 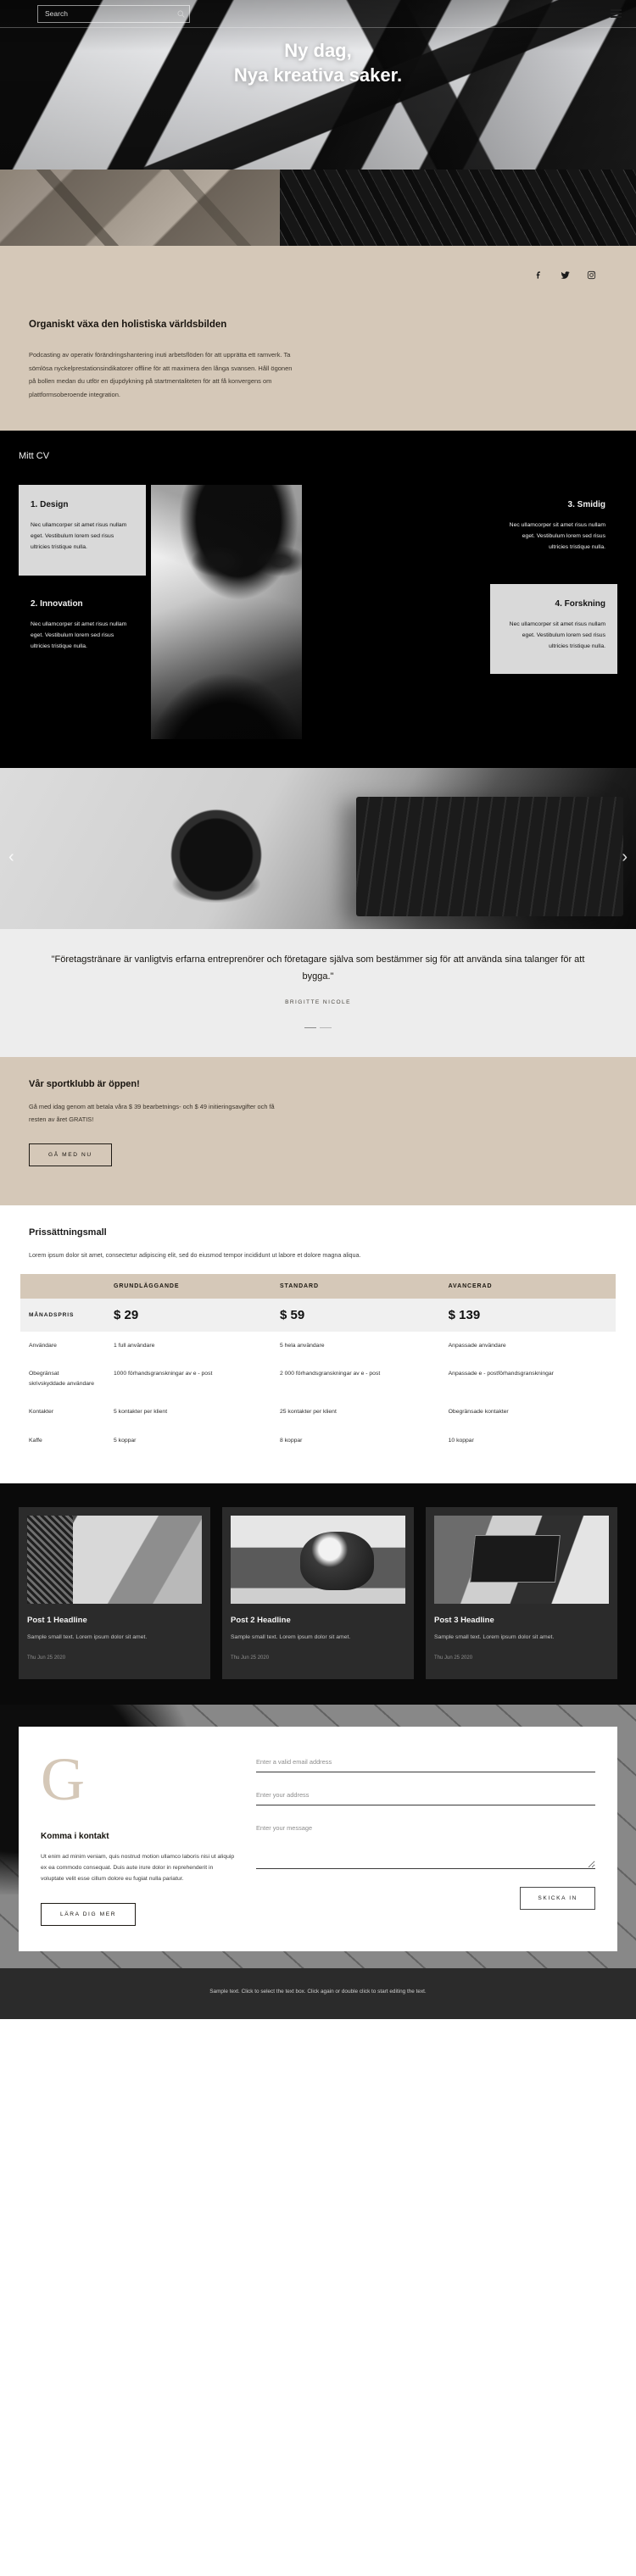 I want to click on twitter-icon, so click(x=565, y=275).